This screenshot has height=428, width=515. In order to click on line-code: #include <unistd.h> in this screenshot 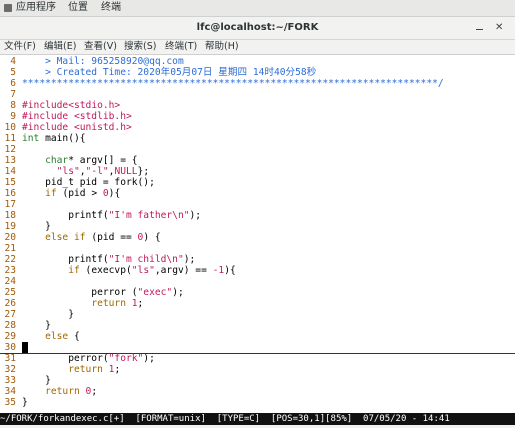, I will do `click(77, 127)`.